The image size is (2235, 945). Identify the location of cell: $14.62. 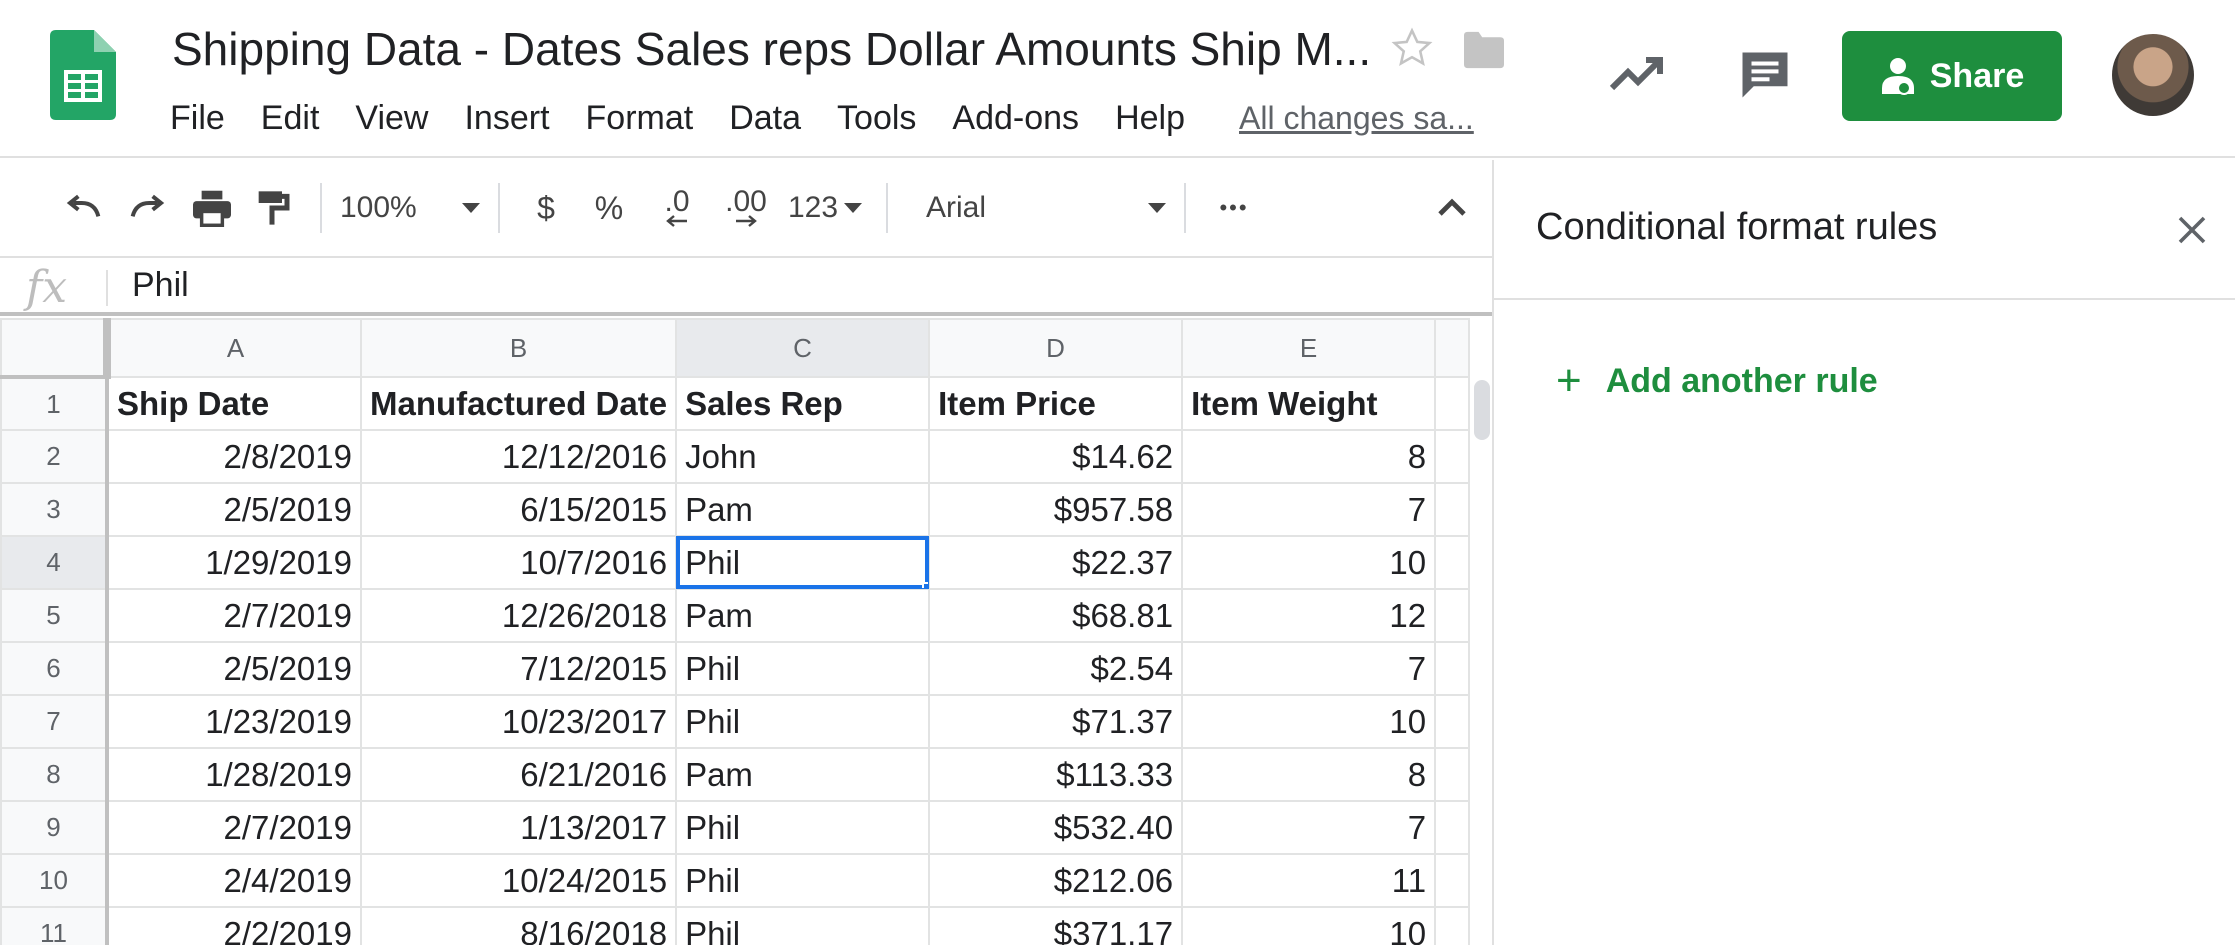
(1056, 456).